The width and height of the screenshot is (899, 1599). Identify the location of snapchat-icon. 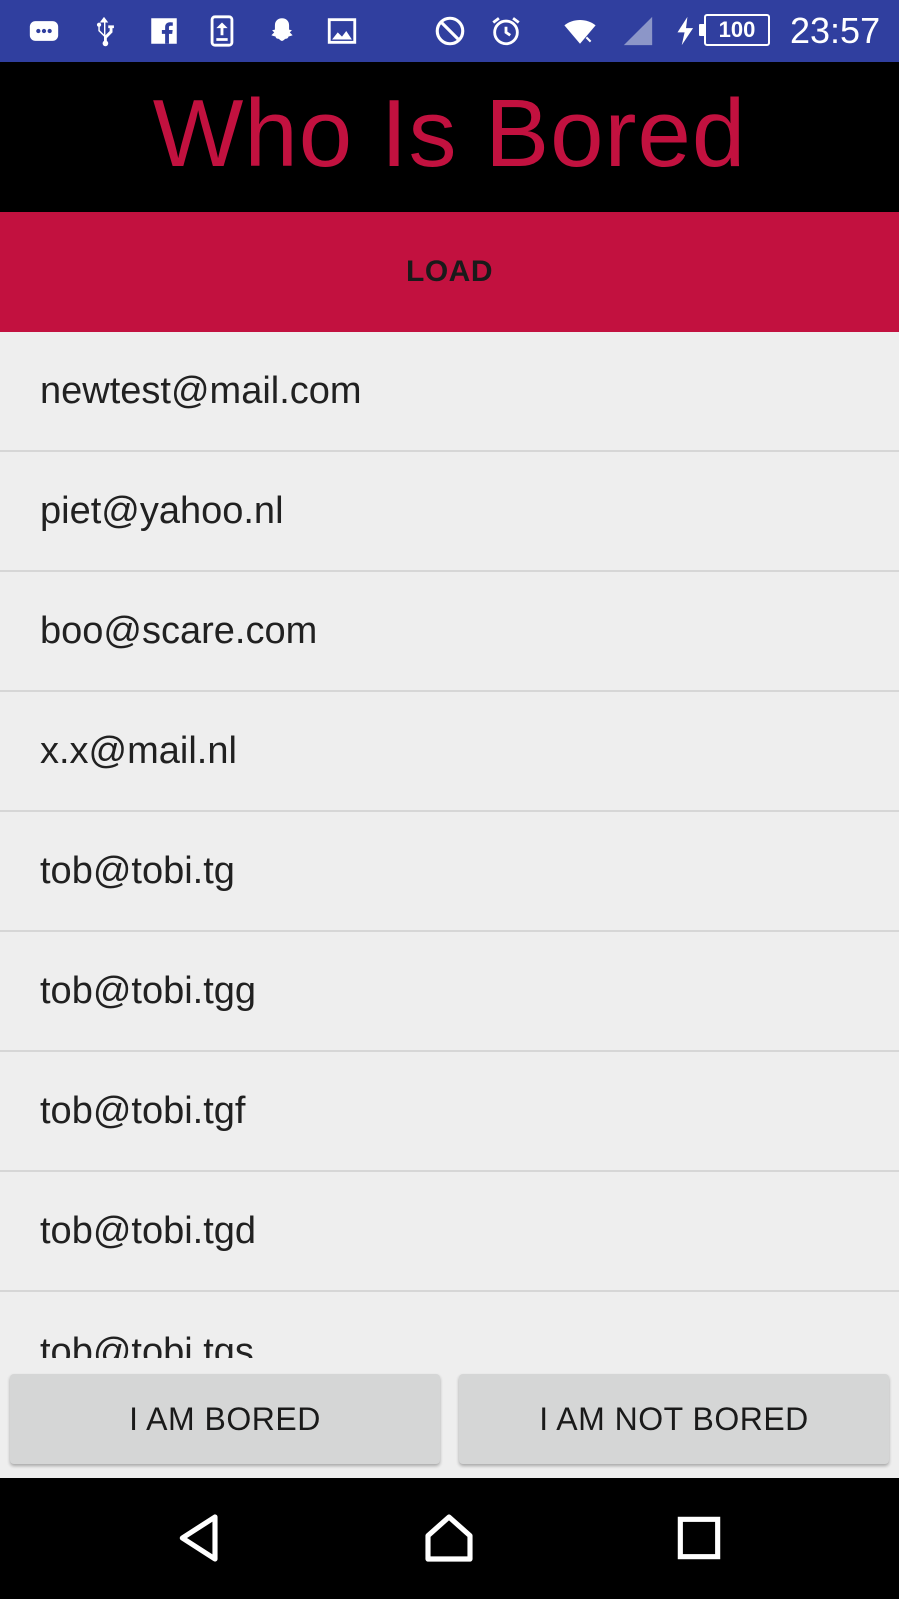
(282, 31).